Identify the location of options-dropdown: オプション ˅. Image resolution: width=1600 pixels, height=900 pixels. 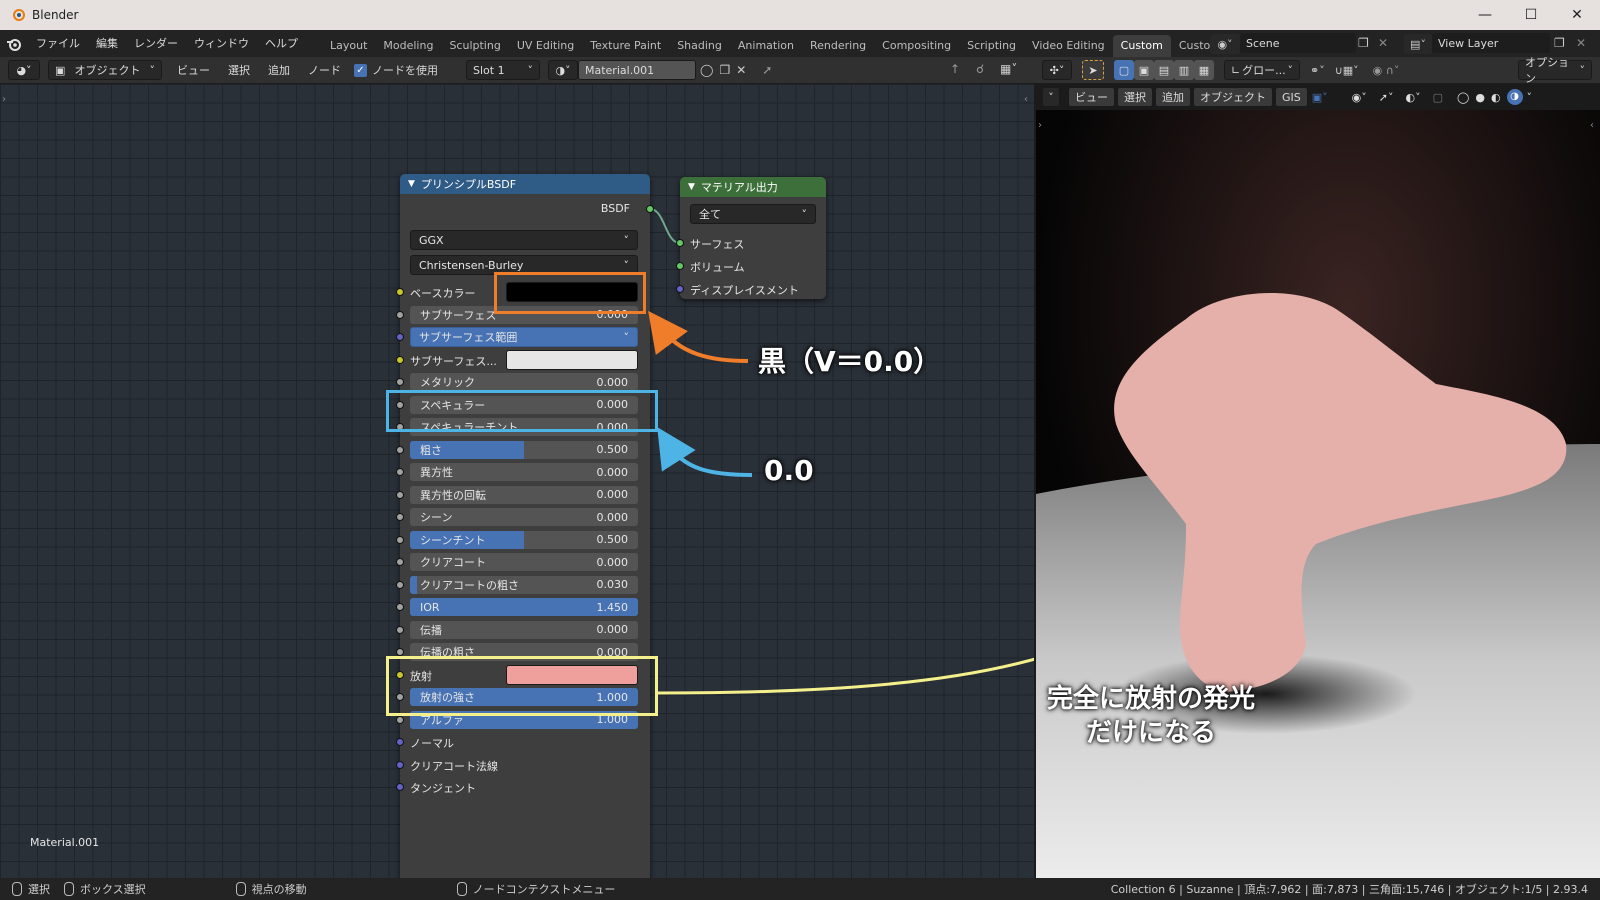
(1555, 70).